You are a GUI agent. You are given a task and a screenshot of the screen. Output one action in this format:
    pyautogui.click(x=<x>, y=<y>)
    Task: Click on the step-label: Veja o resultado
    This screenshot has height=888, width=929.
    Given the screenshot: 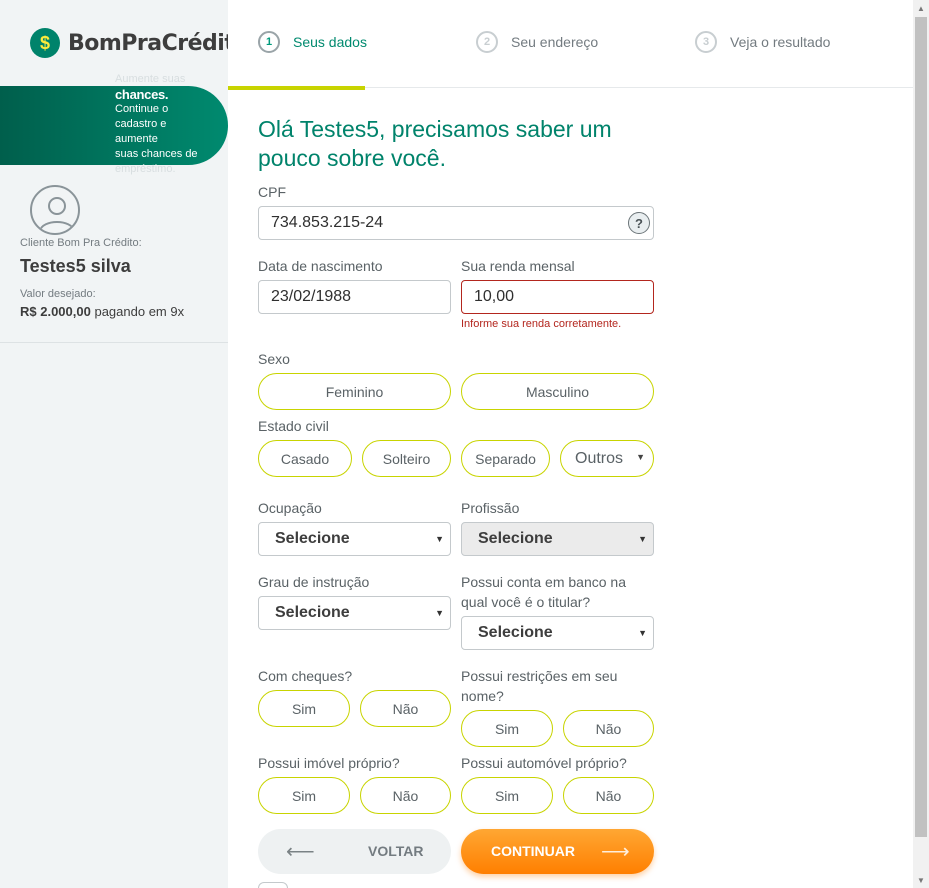 What is the action you would take?
    pyautogui.click(x=780, y=42)
    